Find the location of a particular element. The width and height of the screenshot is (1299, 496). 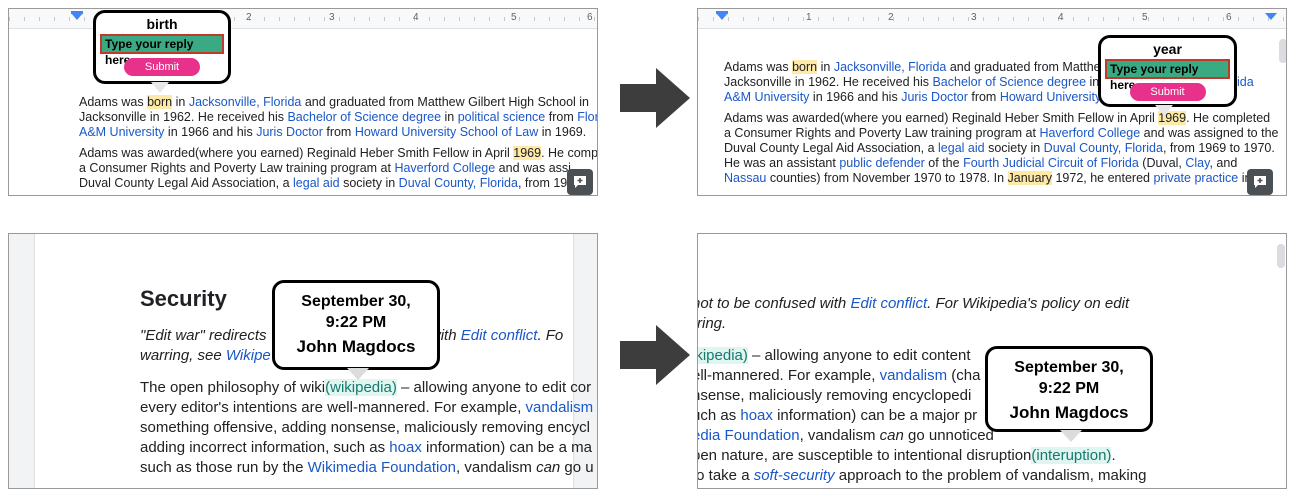

comment-timestamp: September 30, 9:22 PM is located at coordinates (1069, 378).